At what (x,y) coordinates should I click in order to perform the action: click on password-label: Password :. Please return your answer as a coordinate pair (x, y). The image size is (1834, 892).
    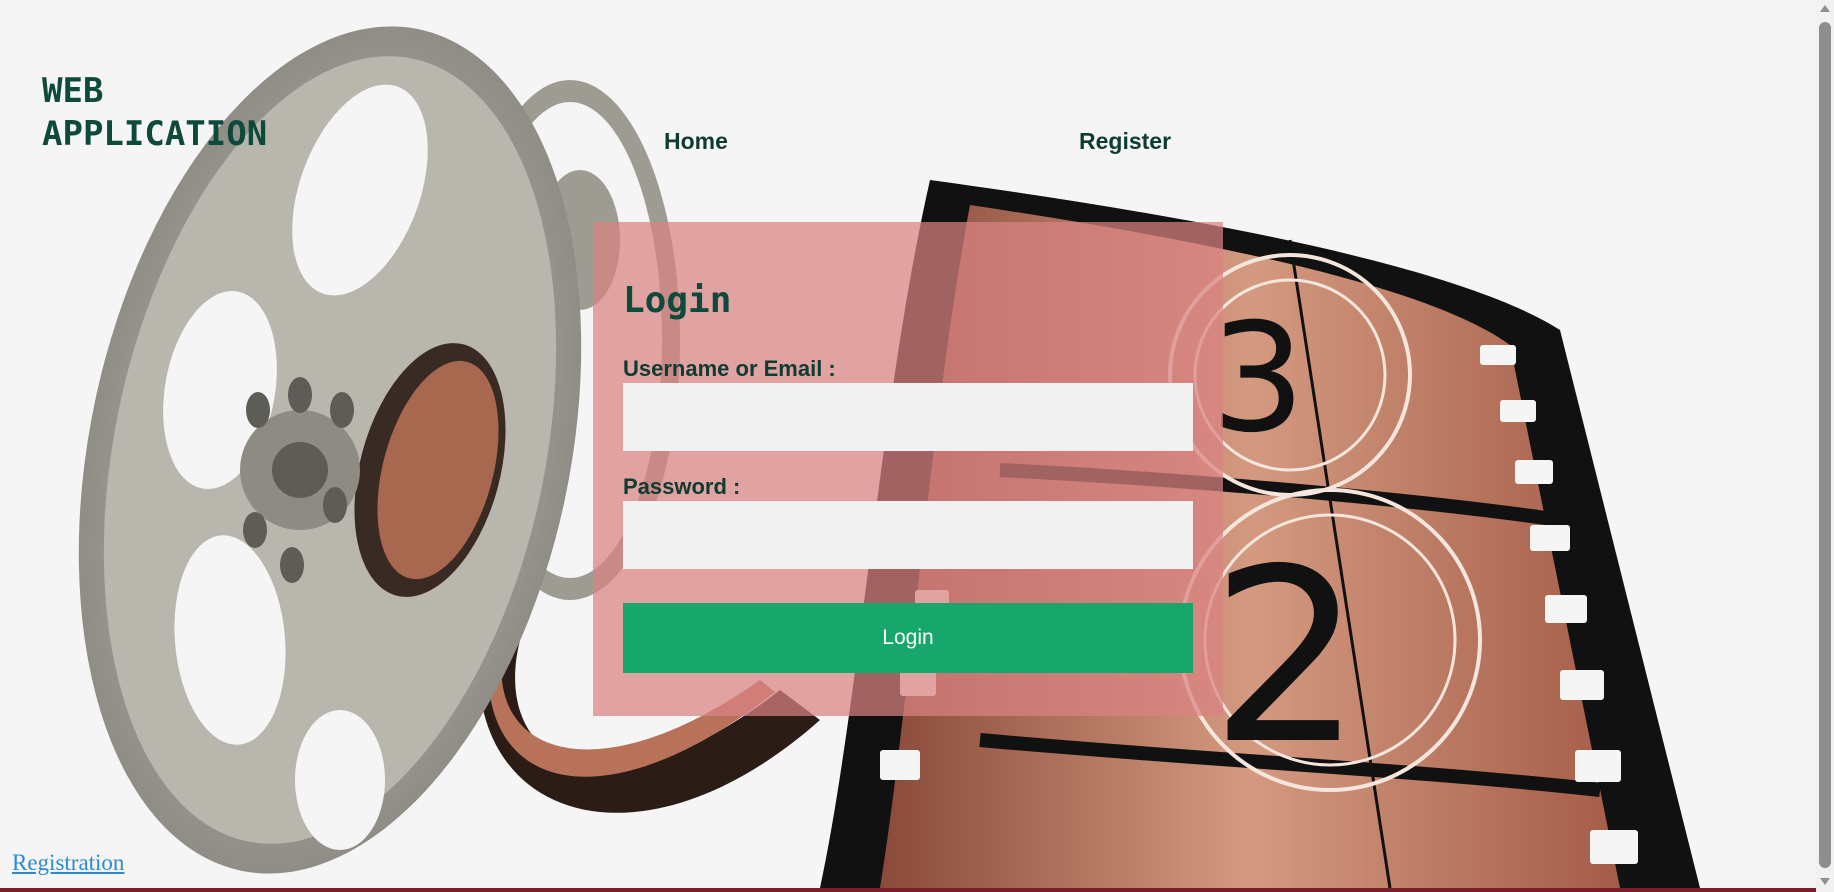
    Looking at the image, I should click on (682, 486).